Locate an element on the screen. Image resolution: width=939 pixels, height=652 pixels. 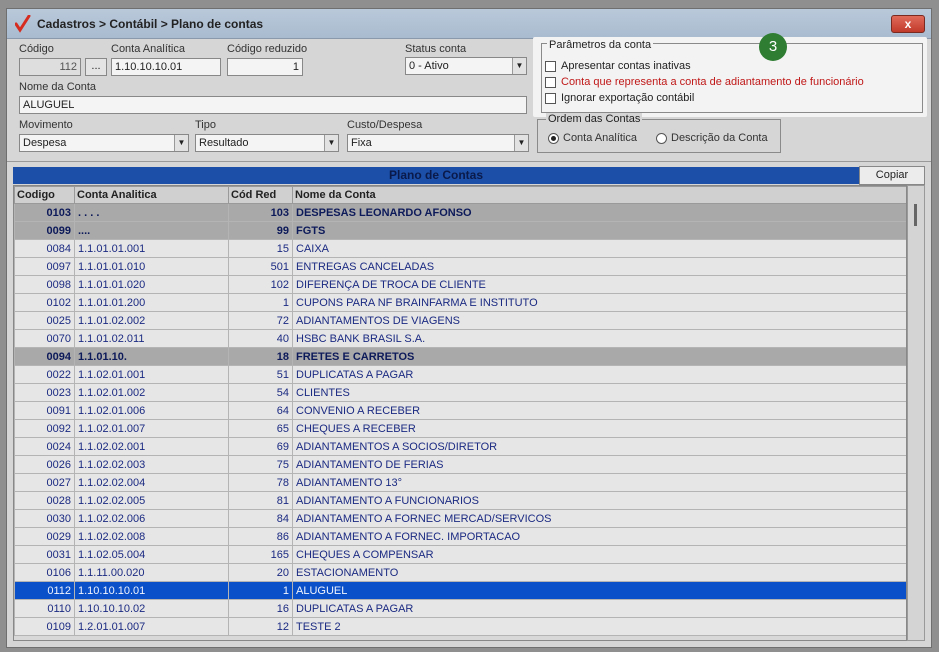
table-row: 0091 1.1.02.01.006 64 CONVENIO A RECEBER is located at coordinates (460, 410).